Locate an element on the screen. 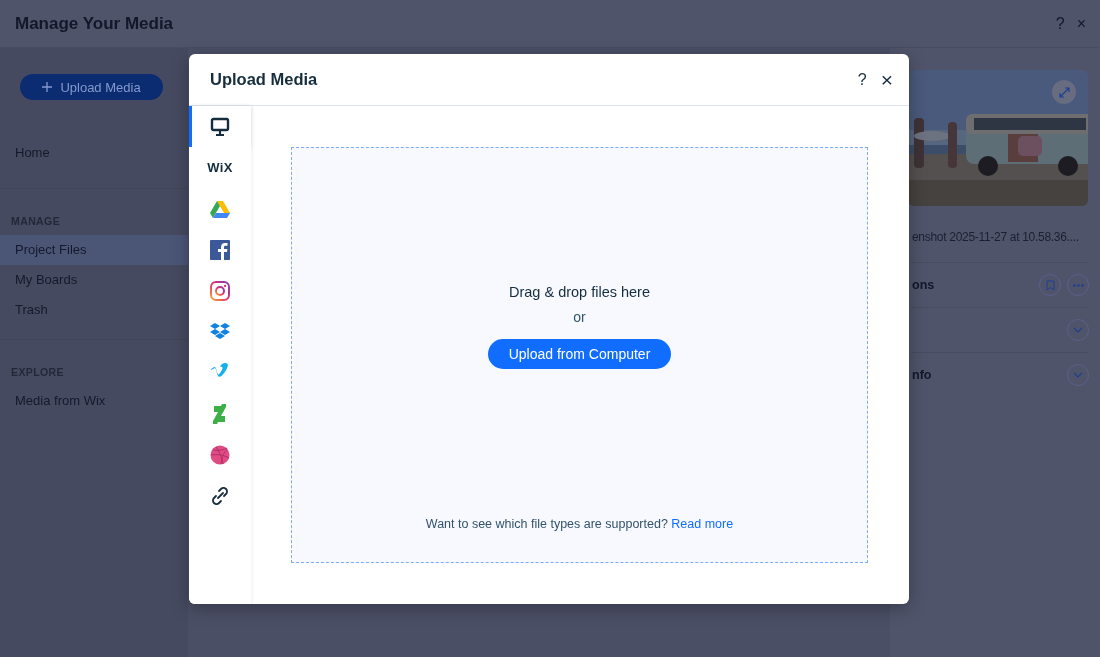  dialog-title: Upload Media is located at coordinates (264, 79).